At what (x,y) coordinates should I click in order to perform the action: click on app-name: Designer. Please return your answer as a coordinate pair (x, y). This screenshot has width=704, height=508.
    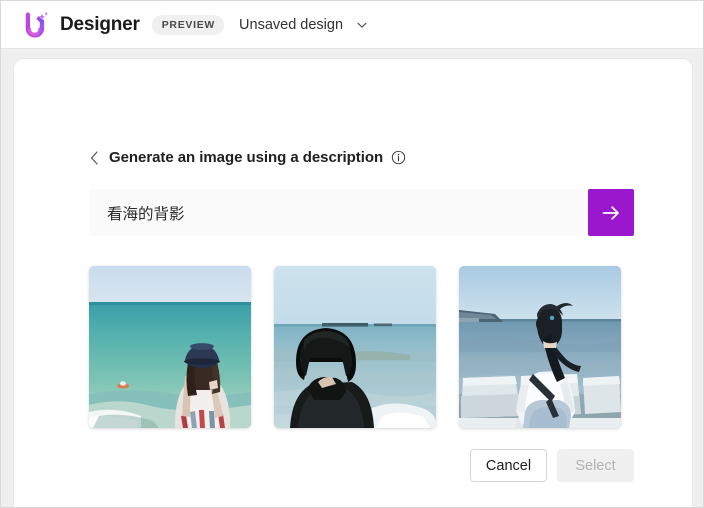
    Looking at the image, I should click on (100, 24).